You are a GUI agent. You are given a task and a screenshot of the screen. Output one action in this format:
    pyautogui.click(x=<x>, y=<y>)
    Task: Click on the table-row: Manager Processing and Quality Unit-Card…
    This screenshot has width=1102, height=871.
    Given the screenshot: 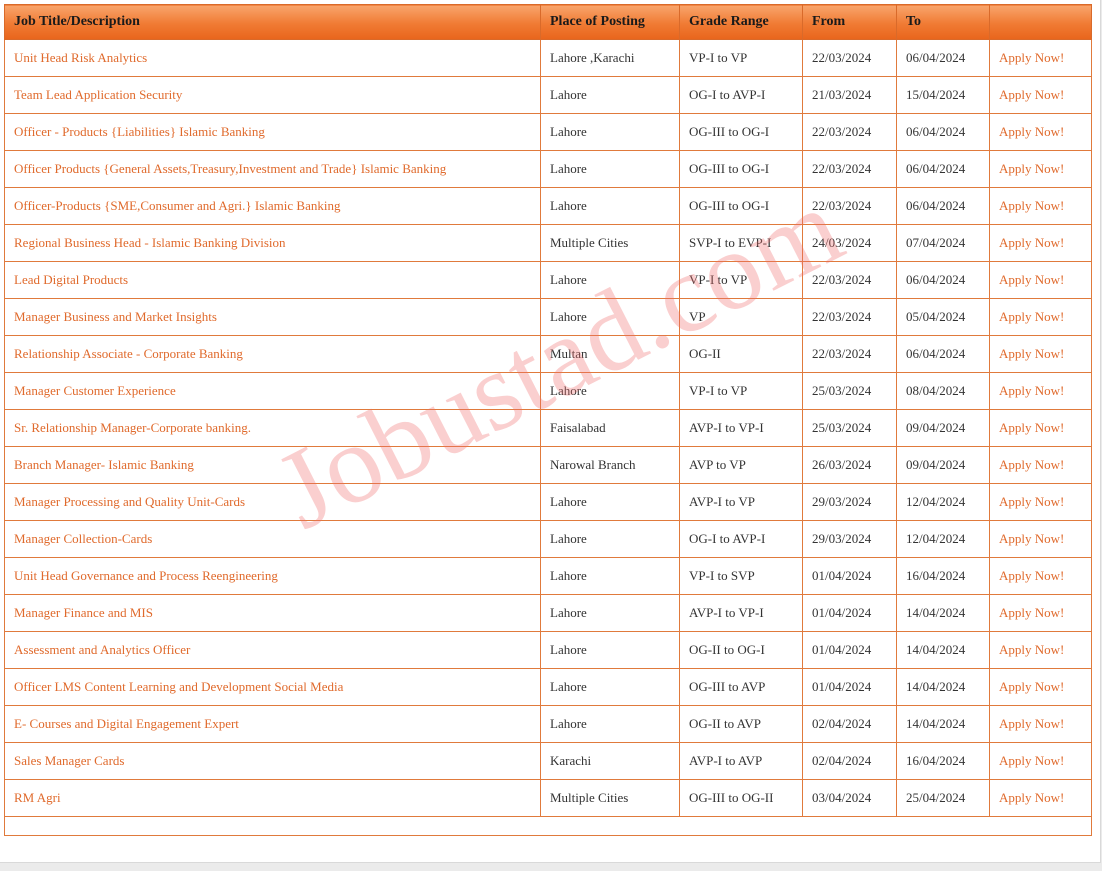 What is the action you would take?
    pyautogui.click(x=548, y=502)
    